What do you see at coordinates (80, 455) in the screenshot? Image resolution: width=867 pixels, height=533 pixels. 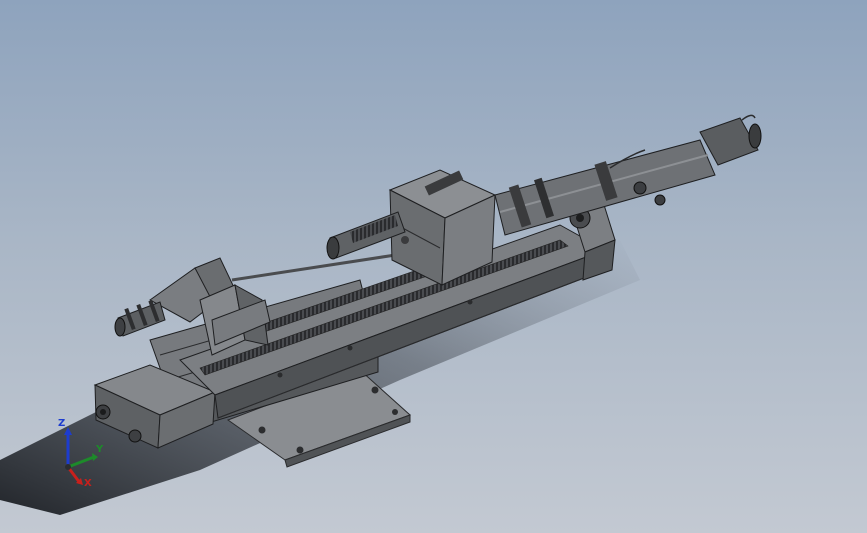 I see `axis-triad: Z Y X` at bounding box center [80, 455].